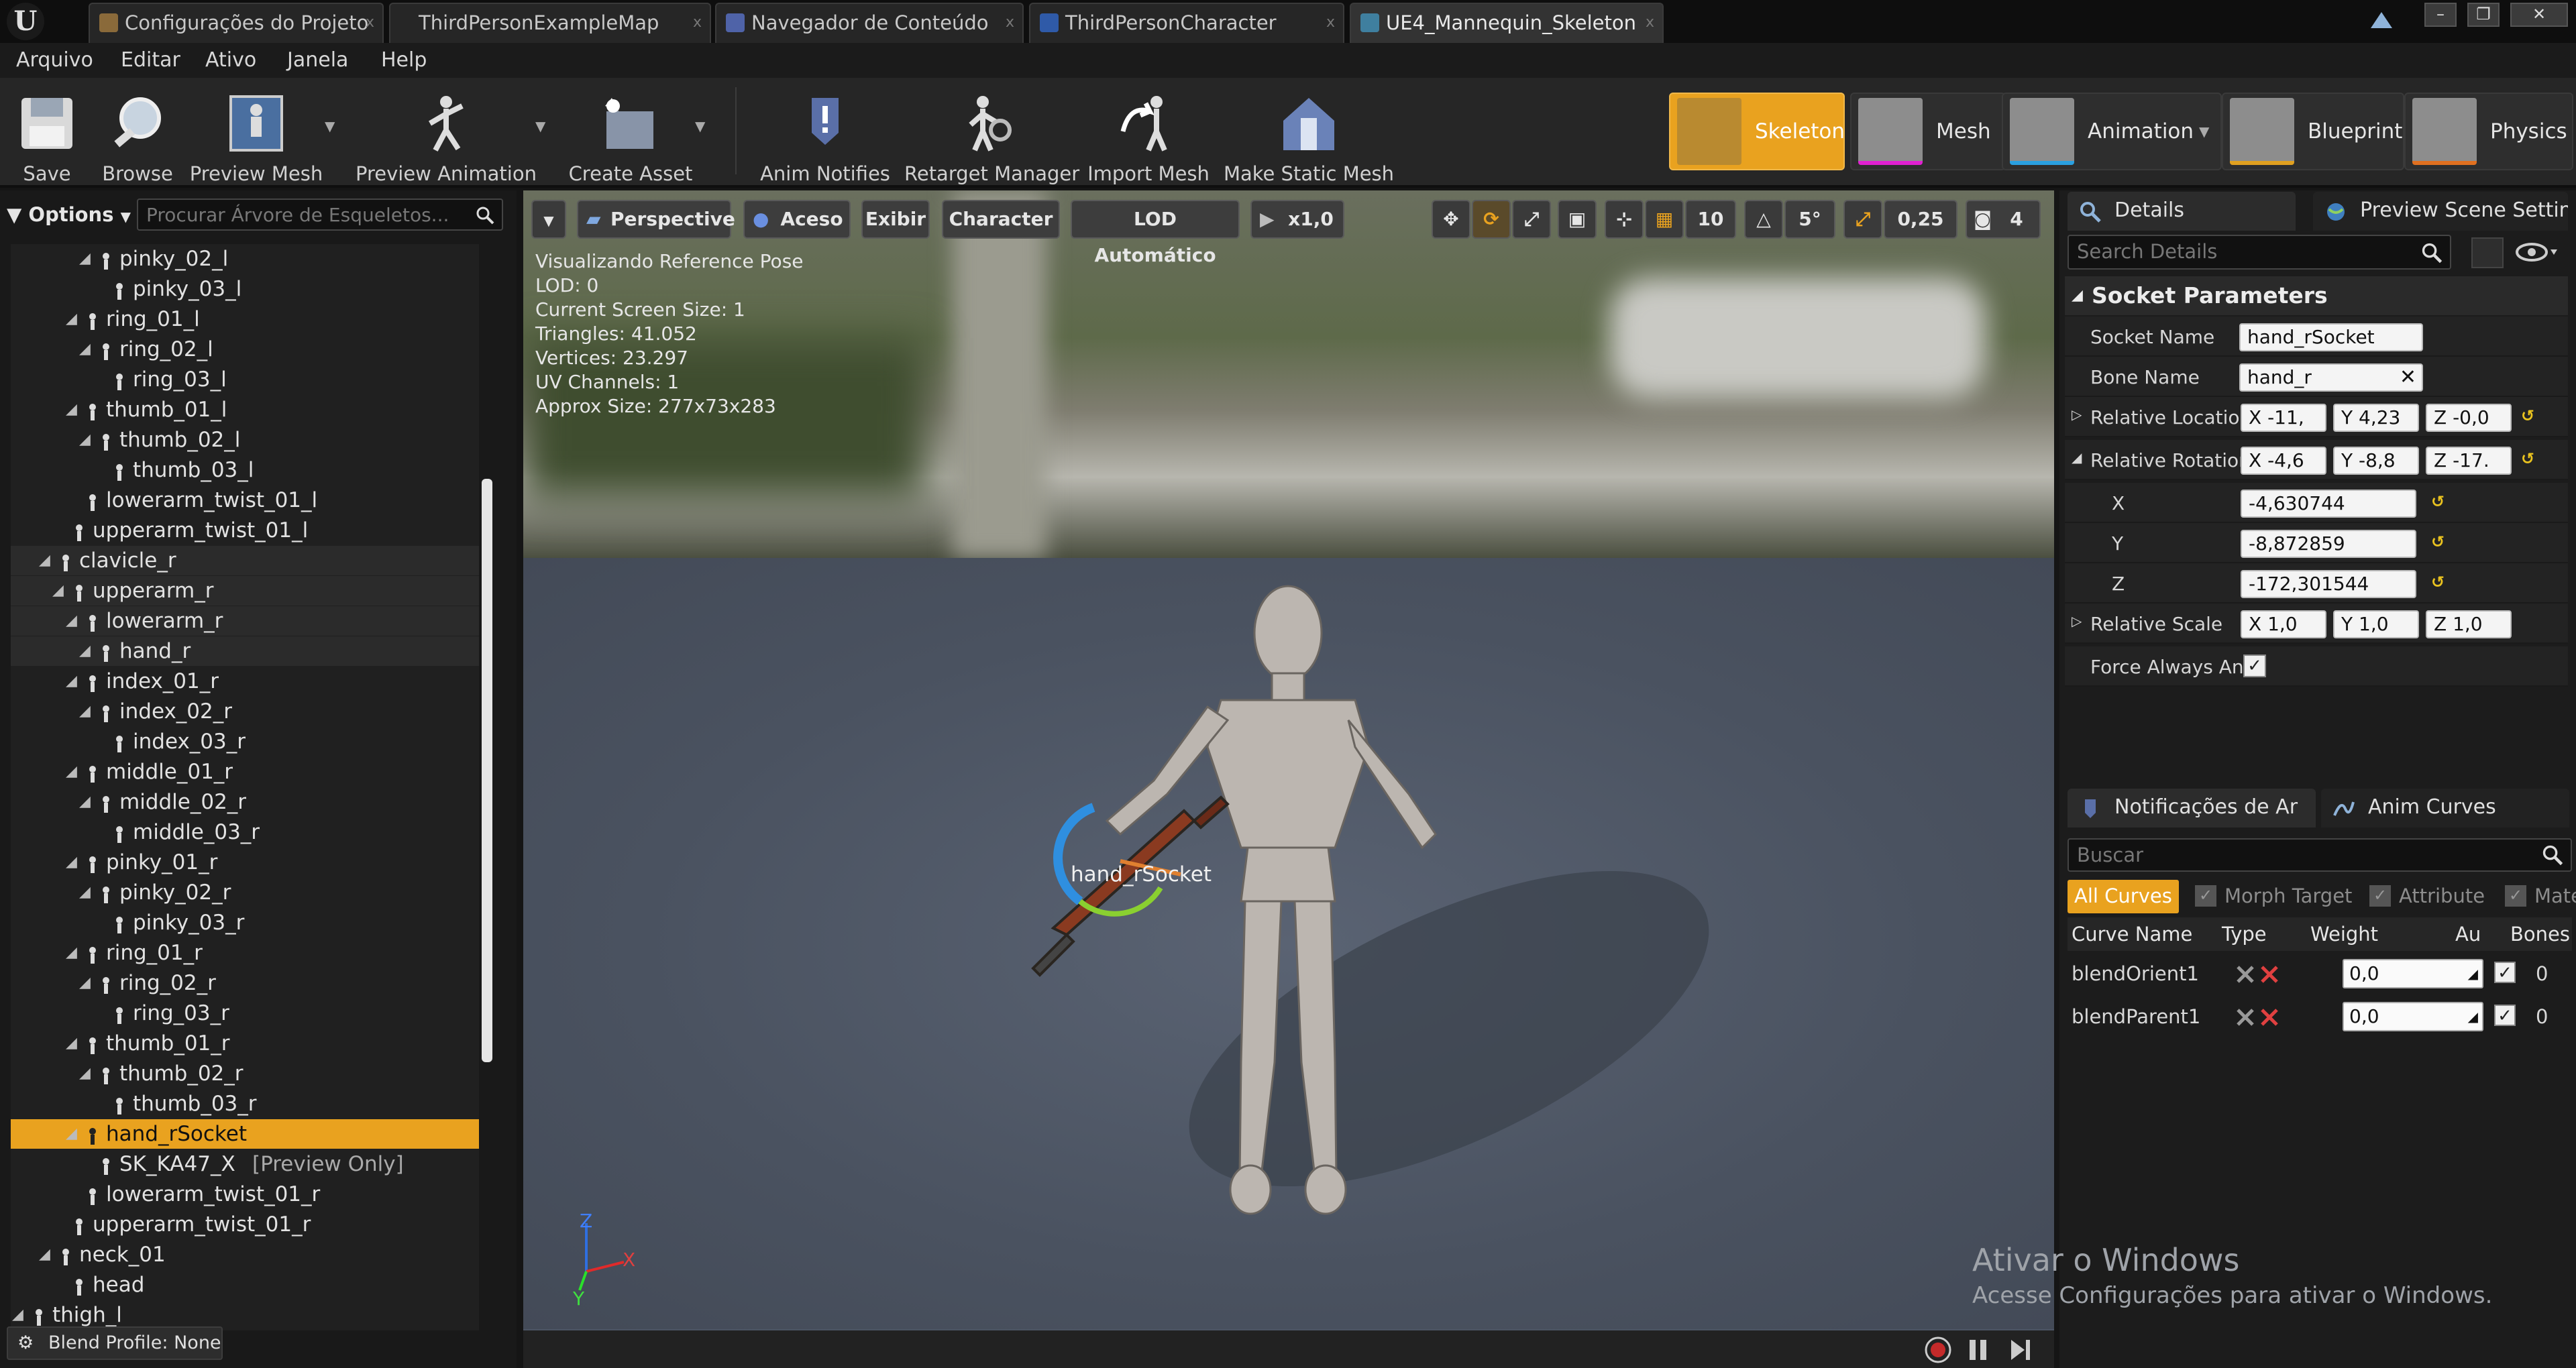 This screenshot has width=2576, height=1368. What do you see at coordinates (2320, 855) in the screenshot?
I see `curves-search-input: Buscar` at bounding box center [2320, 855].